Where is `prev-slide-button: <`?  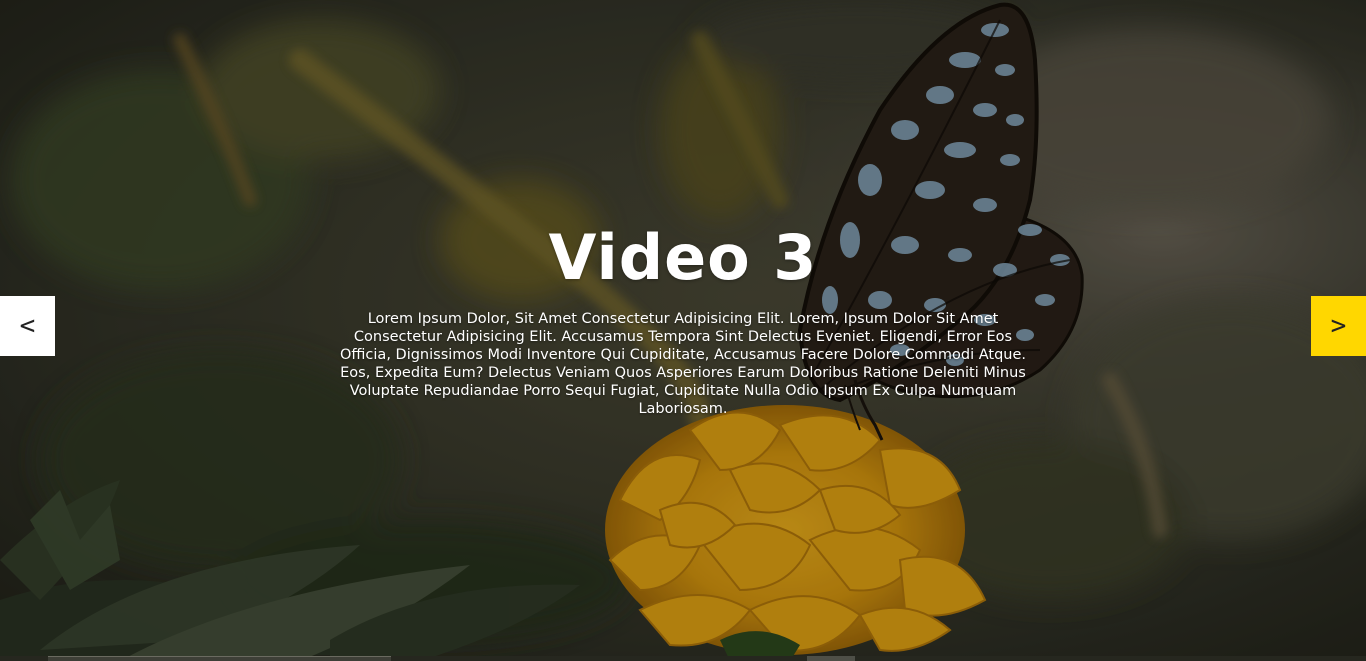
prev-slide-button: < is located at coordinates (27, 326).